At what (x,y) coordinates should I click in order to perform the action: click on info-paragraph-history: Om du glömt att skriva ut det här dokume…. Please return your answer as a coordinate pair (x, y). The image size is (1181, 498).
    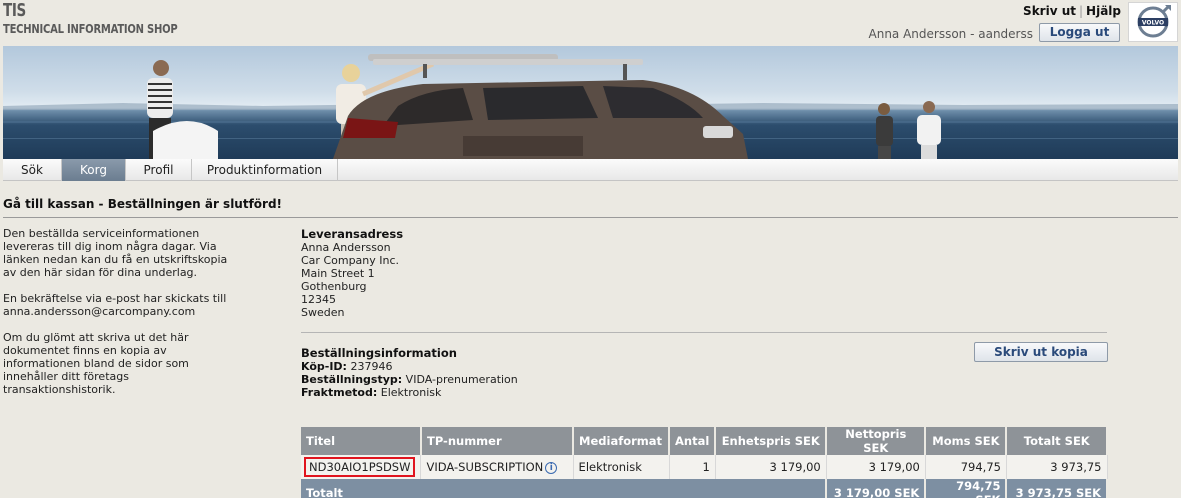
    Looking at the image, I should click on (96, 363).